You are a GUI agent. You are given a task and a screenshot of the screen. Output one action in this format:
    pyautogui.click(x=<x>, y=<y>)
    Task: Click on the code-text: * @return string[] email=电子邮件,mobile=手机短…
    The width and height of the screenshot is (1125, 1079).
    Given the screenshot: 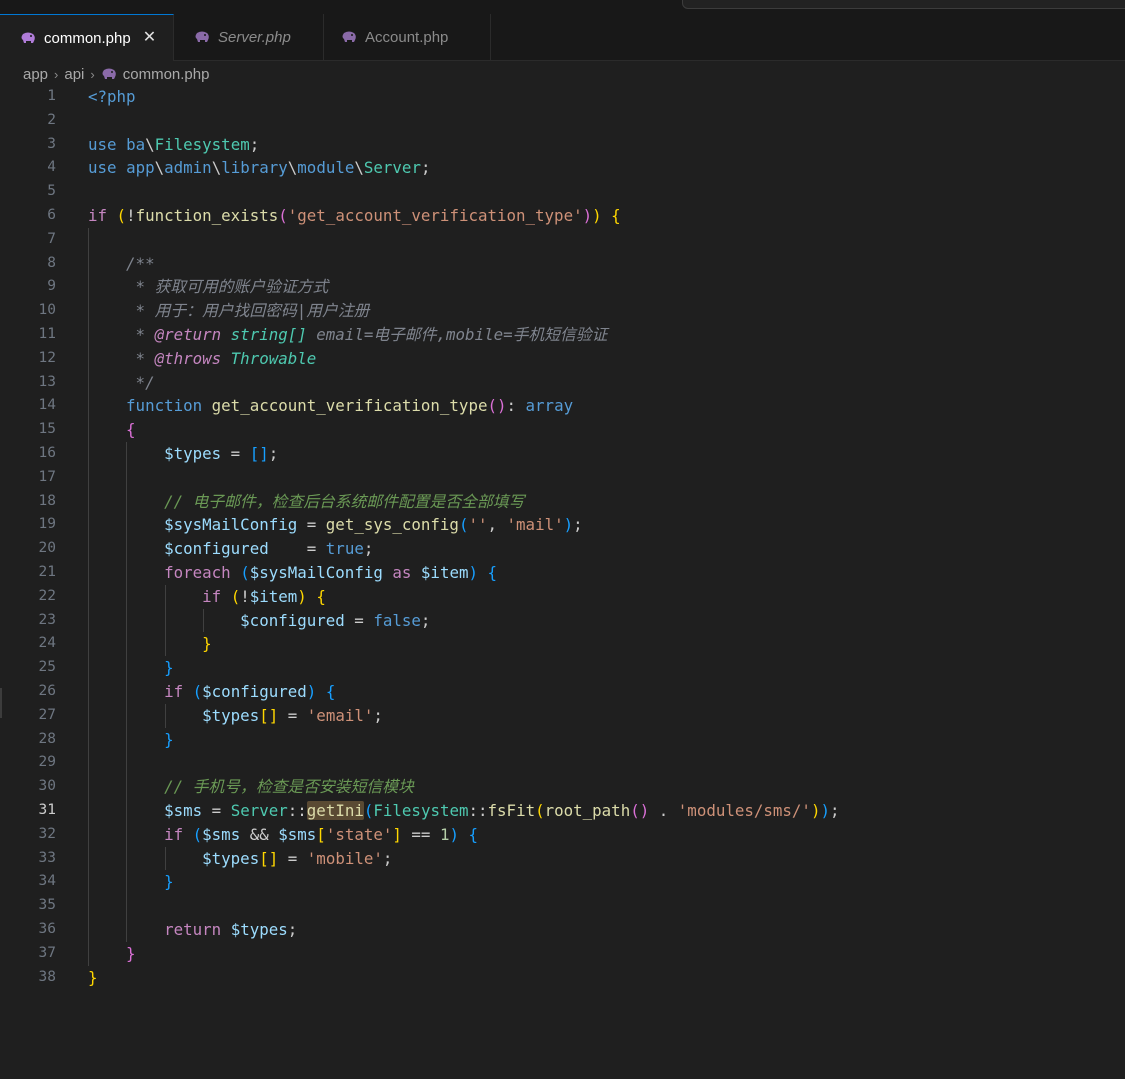 What is the action you would take?
    pyautogui.click(x=348, y=334)
    